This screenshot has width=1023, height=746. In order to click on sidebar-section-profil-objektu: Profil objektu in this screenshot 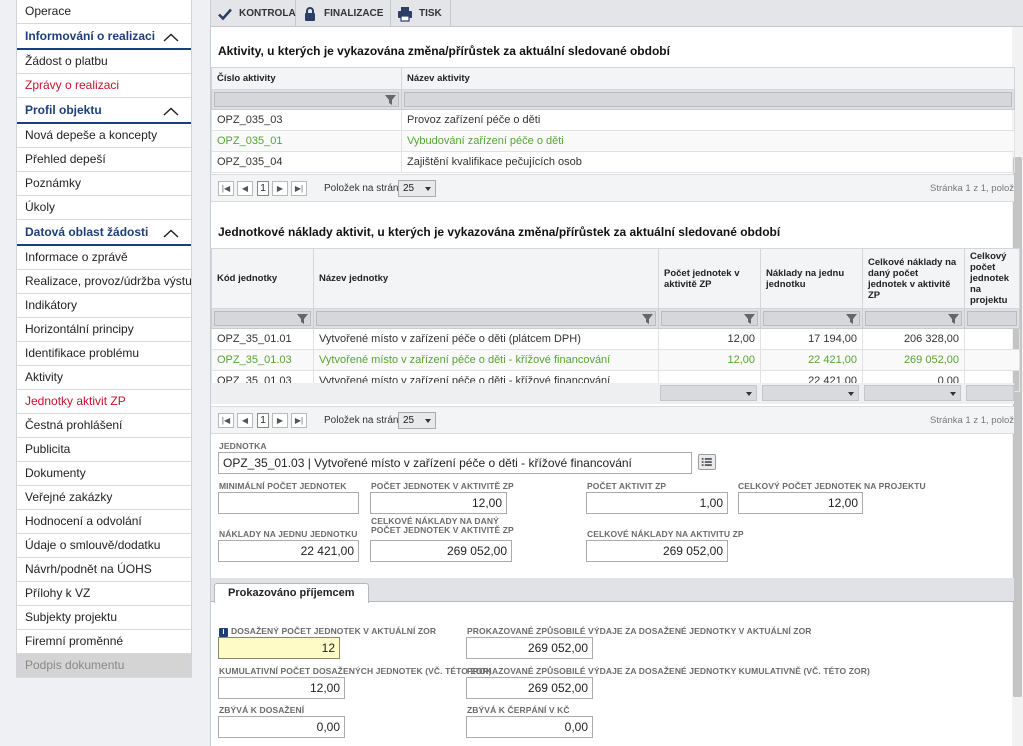, I will do `click(104, 111)`.